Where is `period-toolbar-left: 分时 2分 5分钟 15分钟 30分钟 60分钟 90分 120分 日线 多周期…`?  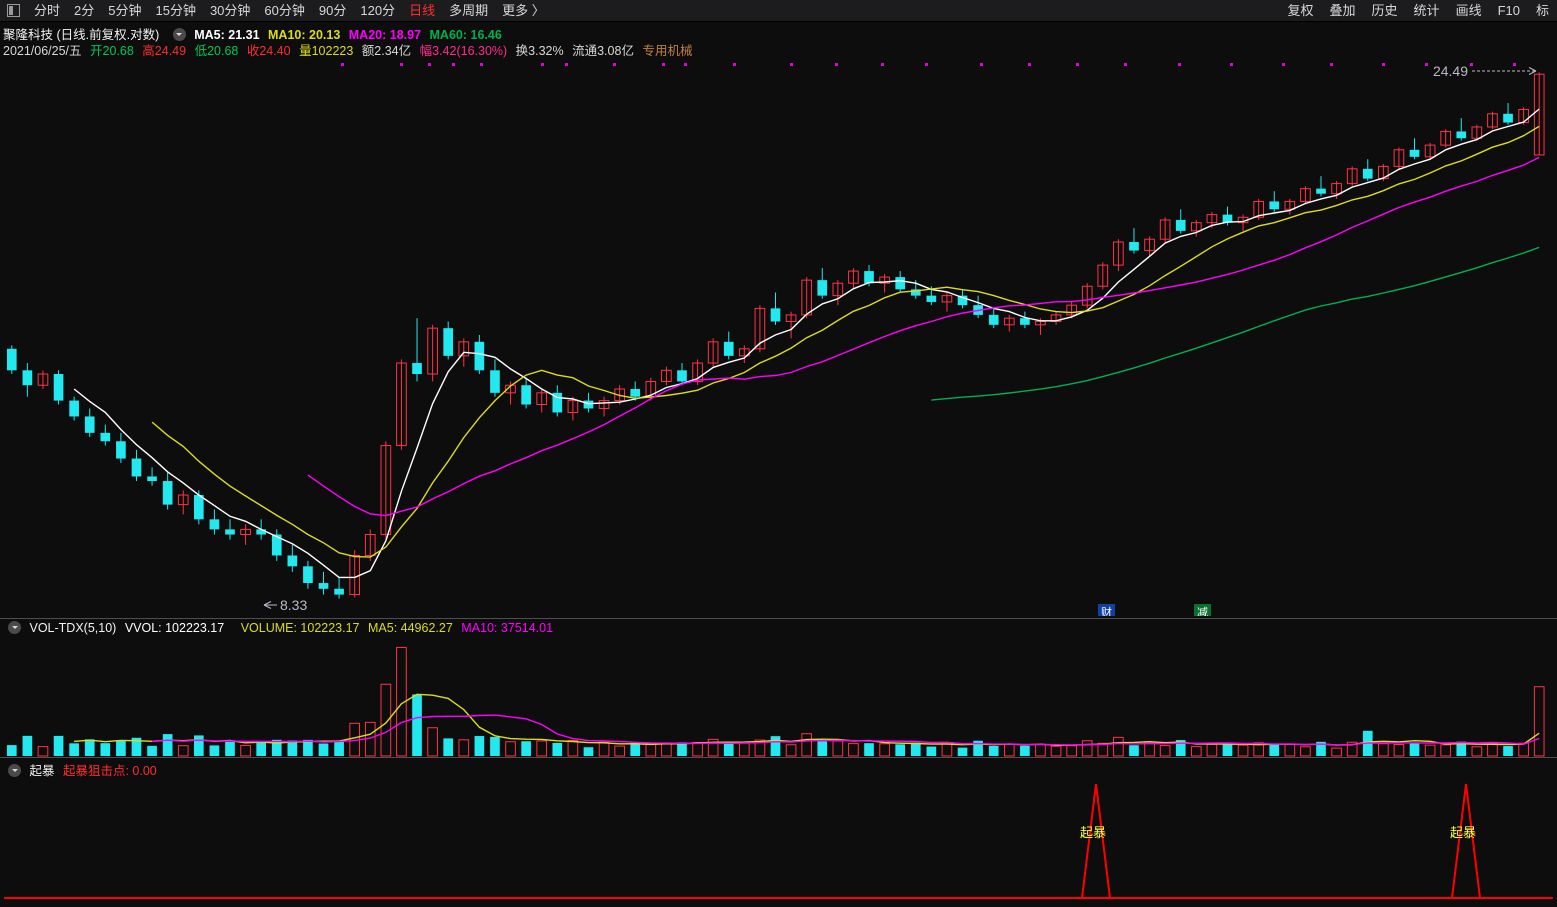 period-toolbar-left: 分时 2分 5分钟 15分钟 30分钟 60分钟 90分 120分 日线 多周期… is located at coordinates (276, 11).